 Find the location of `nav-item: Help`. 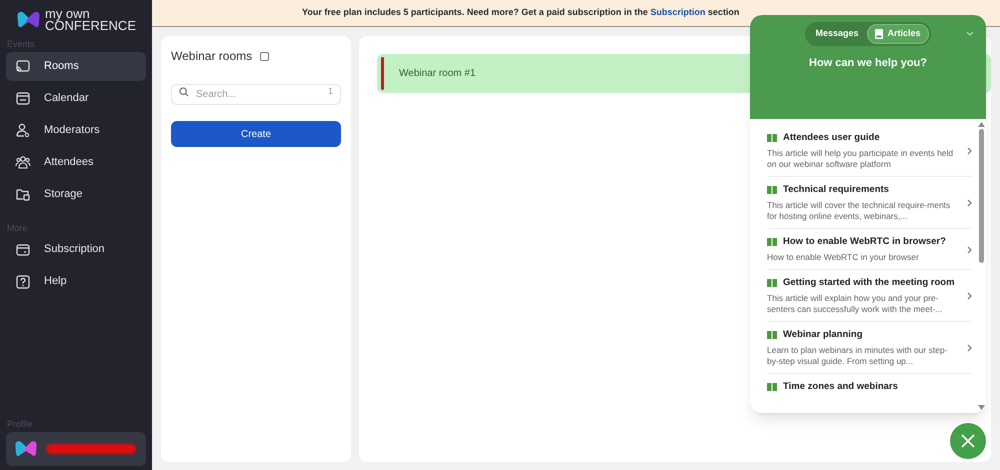

nav-item: Help is located at coordinates (76, 281).